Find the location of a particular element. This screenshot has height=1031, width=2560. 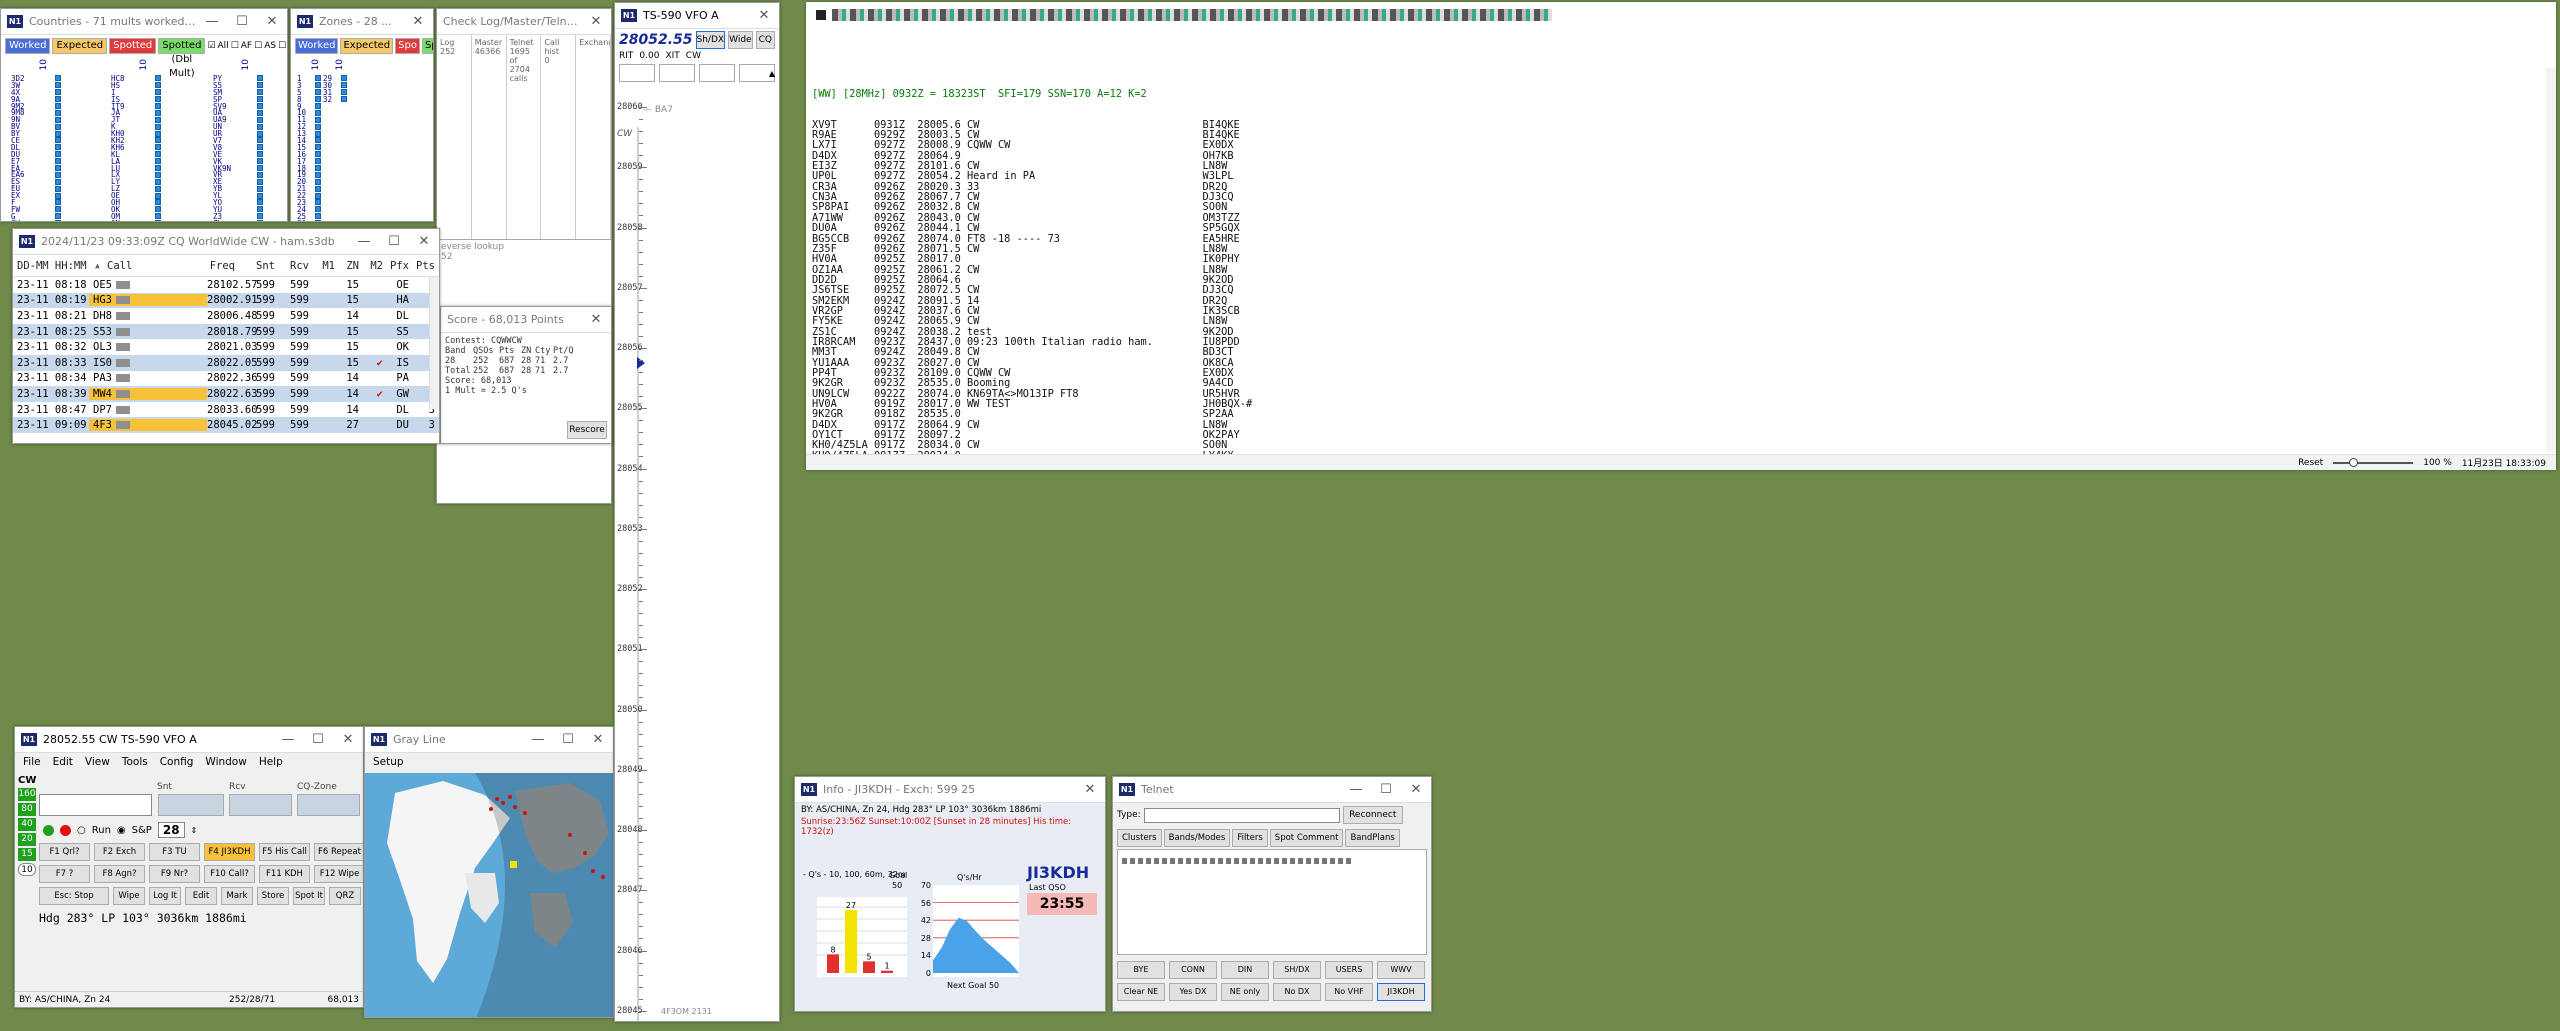

menu-window: Window is located at coordinates (225, 762).